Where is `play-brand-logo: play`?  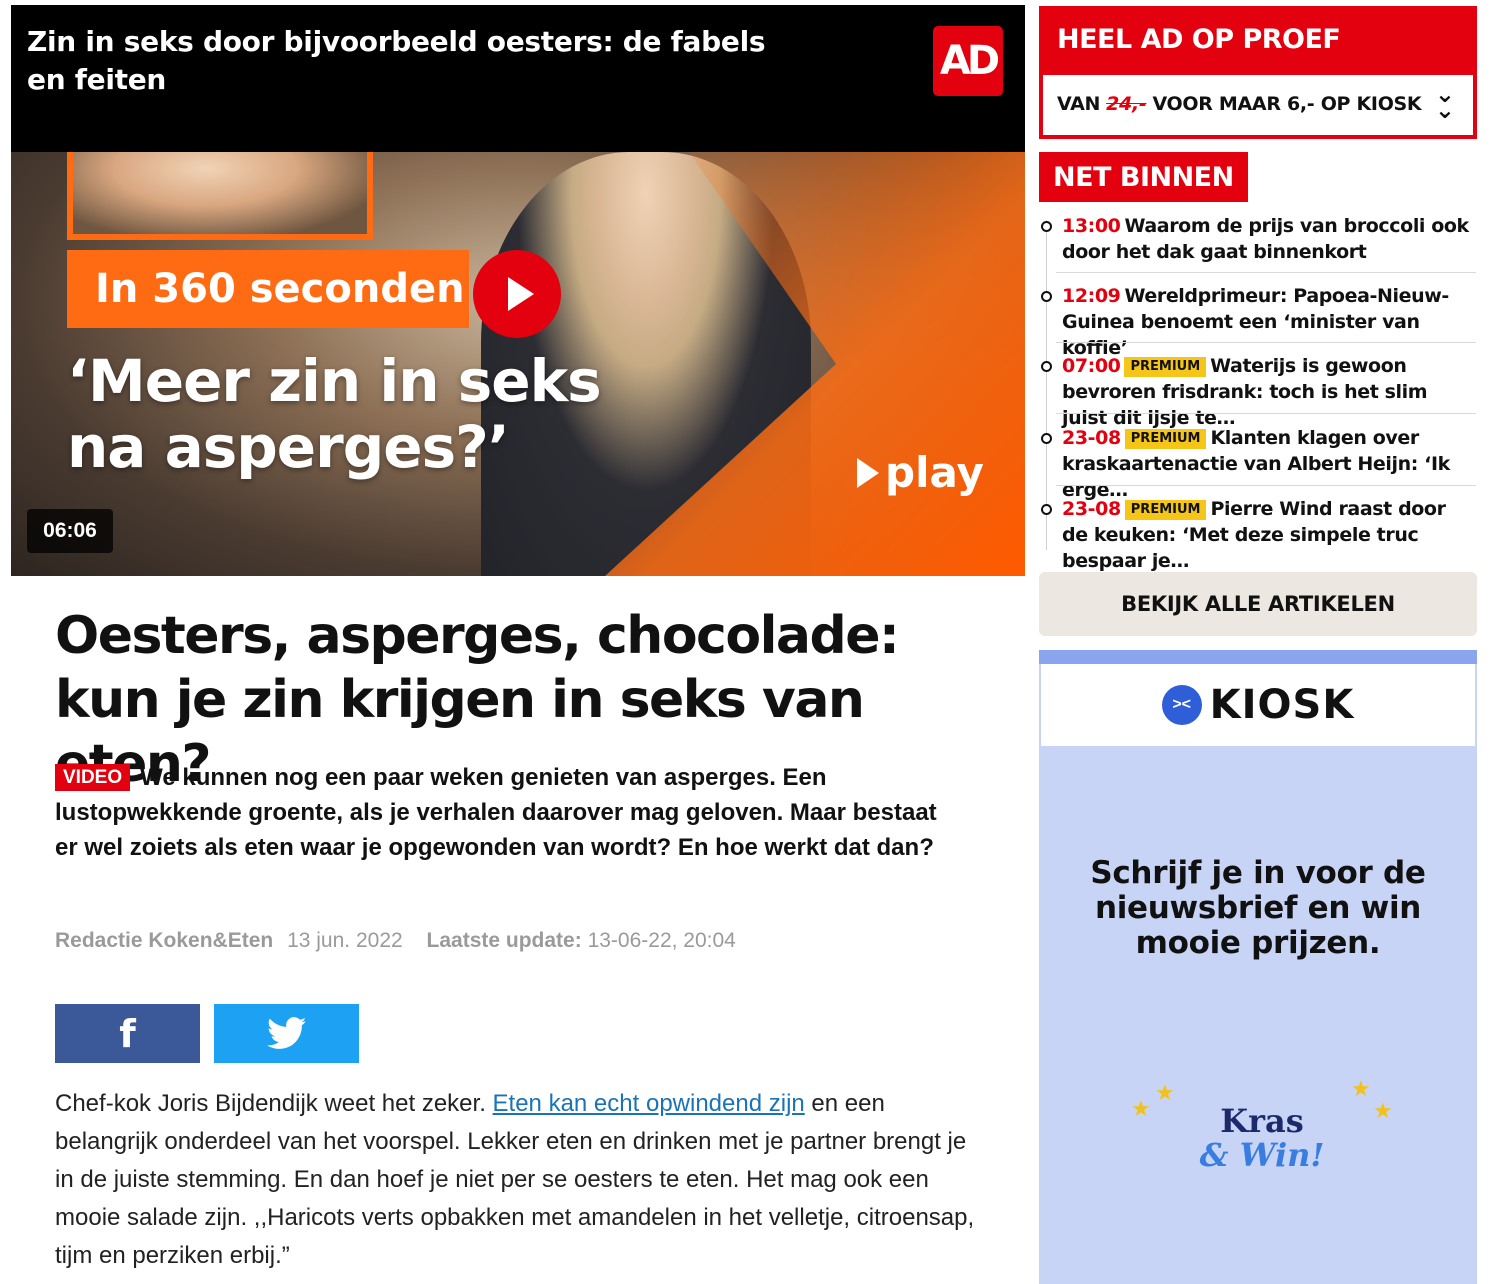 play-brand-logo: play is located at coordinates (920, 472).